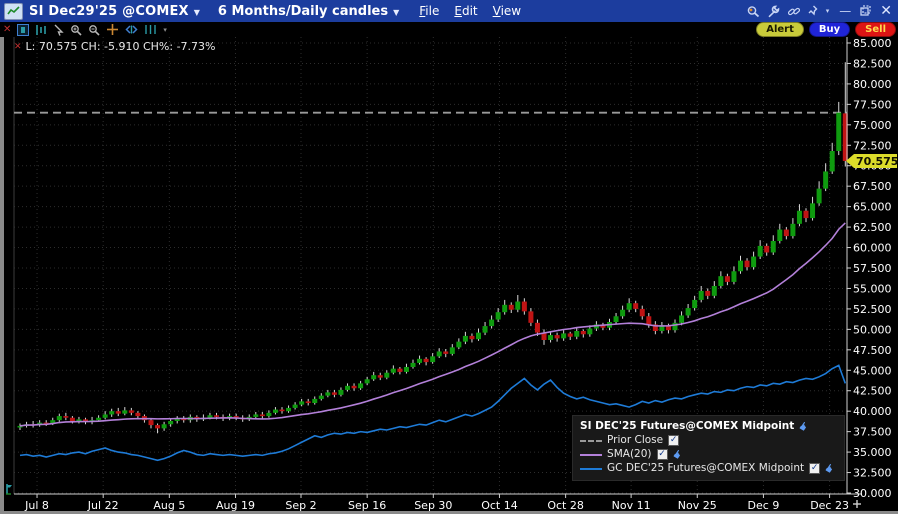 This screenshot has width=898, height=514. What do you see at coordinates (2, 275) in the screenshot?
I see `window-frame-left` at bounding box center [2, 275].